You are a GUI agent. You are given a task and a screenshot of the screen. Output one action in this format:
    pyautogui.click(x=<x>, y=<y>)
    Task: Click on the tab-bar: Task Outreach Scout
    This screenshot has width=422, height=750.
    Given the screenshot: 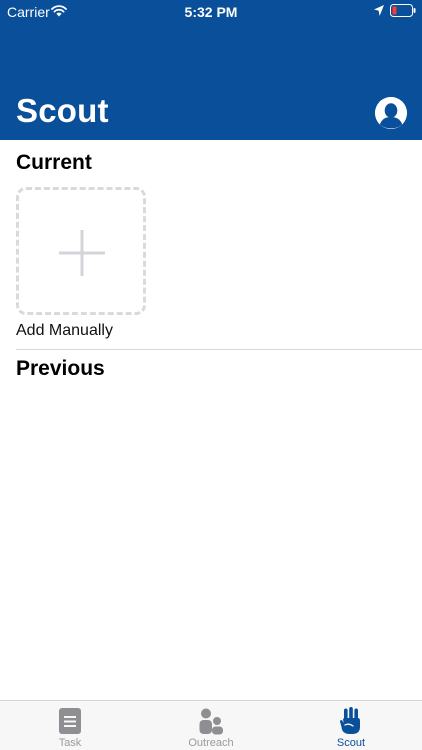 What is the action you would take?
    pyautogui.click(x=211, y=725)
    